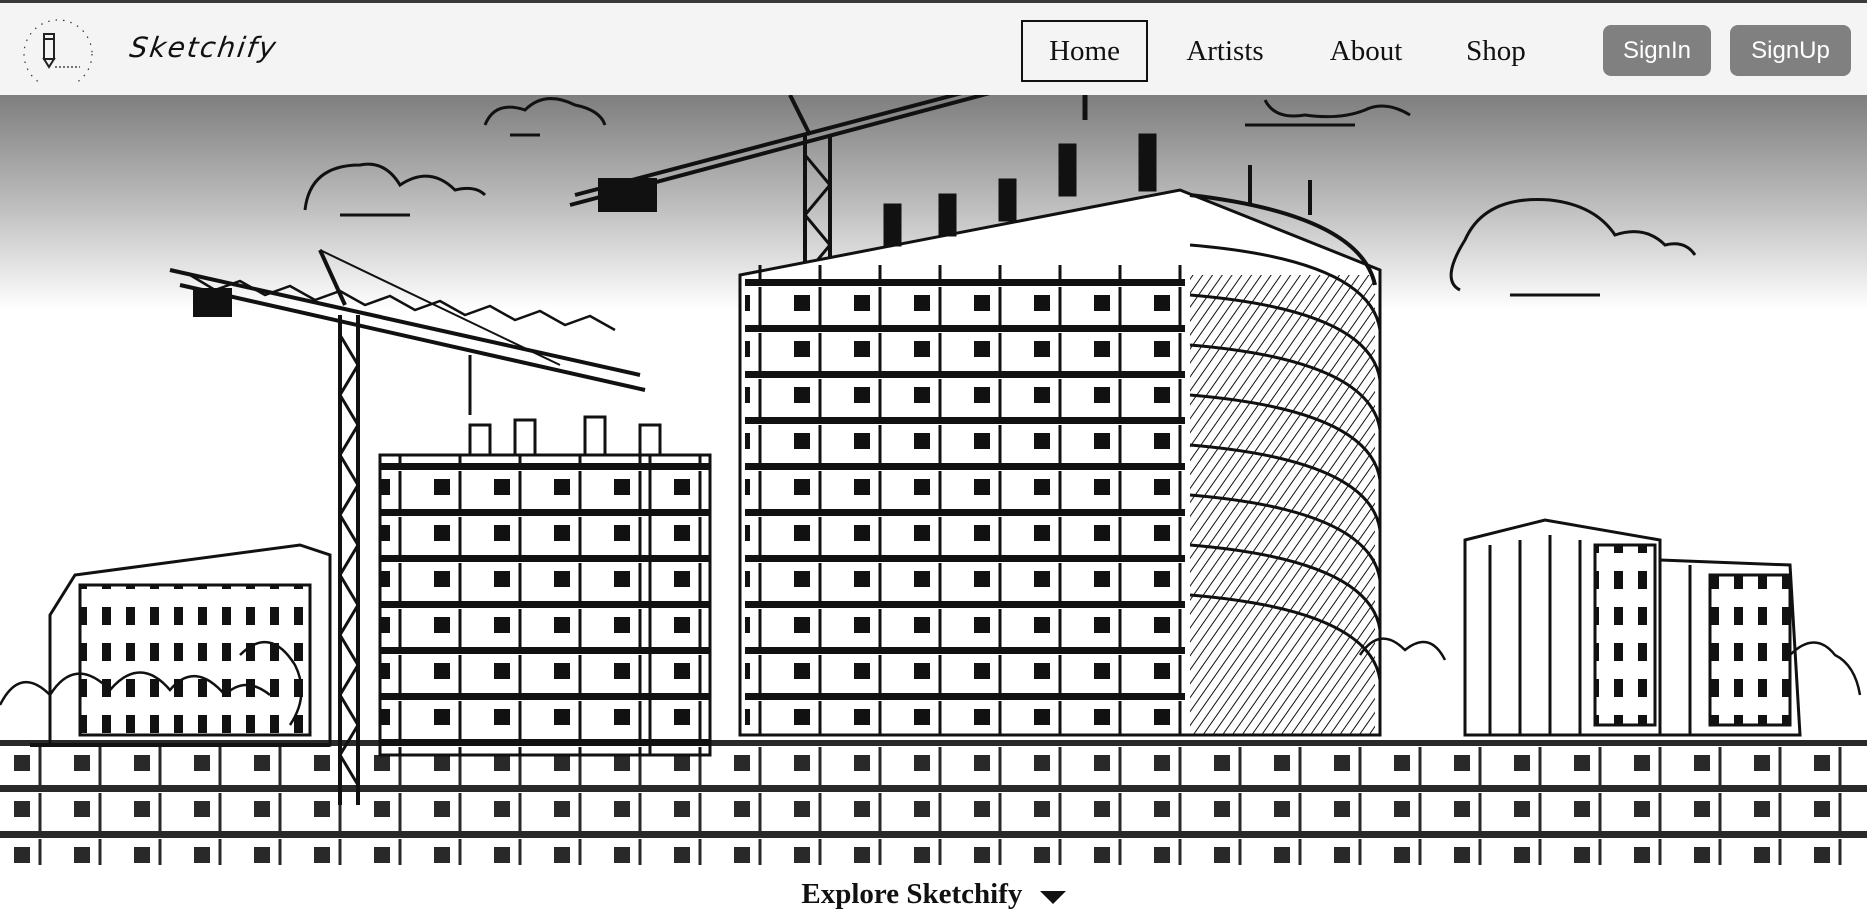  Describe the element at coordinates (1496, 51) in the screenshot. I see `nav-shop: Shop` at that location.